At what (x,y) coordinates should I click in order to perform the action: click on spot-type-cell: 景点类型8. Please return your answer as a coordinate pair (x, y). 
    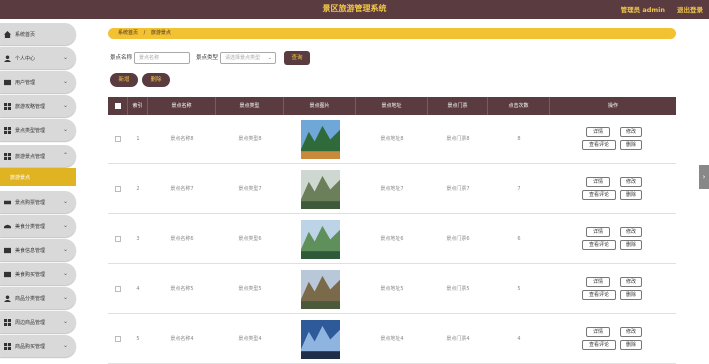
    Looking at the image, I should click on (250, 139).